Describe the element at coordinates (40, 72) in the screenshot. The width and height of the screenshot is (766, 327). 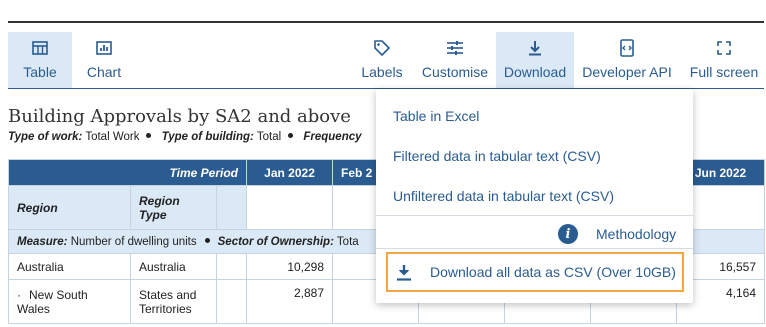
I see `table-view-label: Table` at that location.